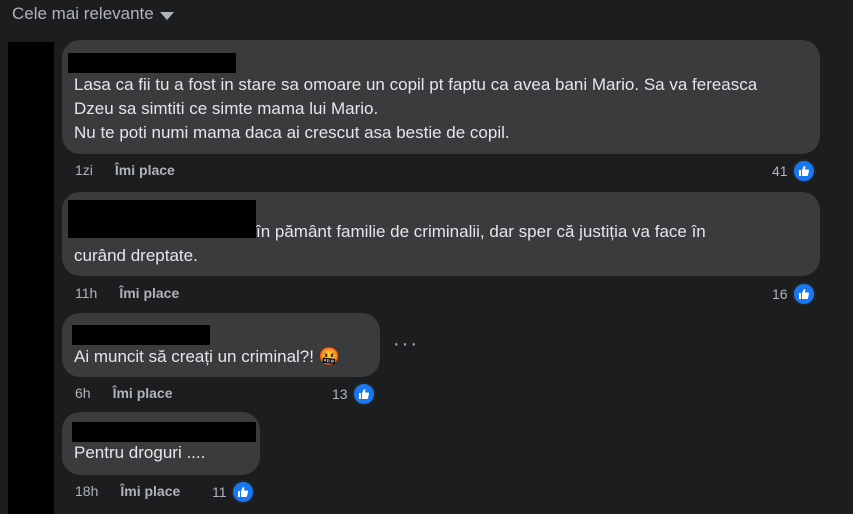 The height and width of the screenshot is (514, 853). I want to click on redacted-avatar-column, so click(31, 278).